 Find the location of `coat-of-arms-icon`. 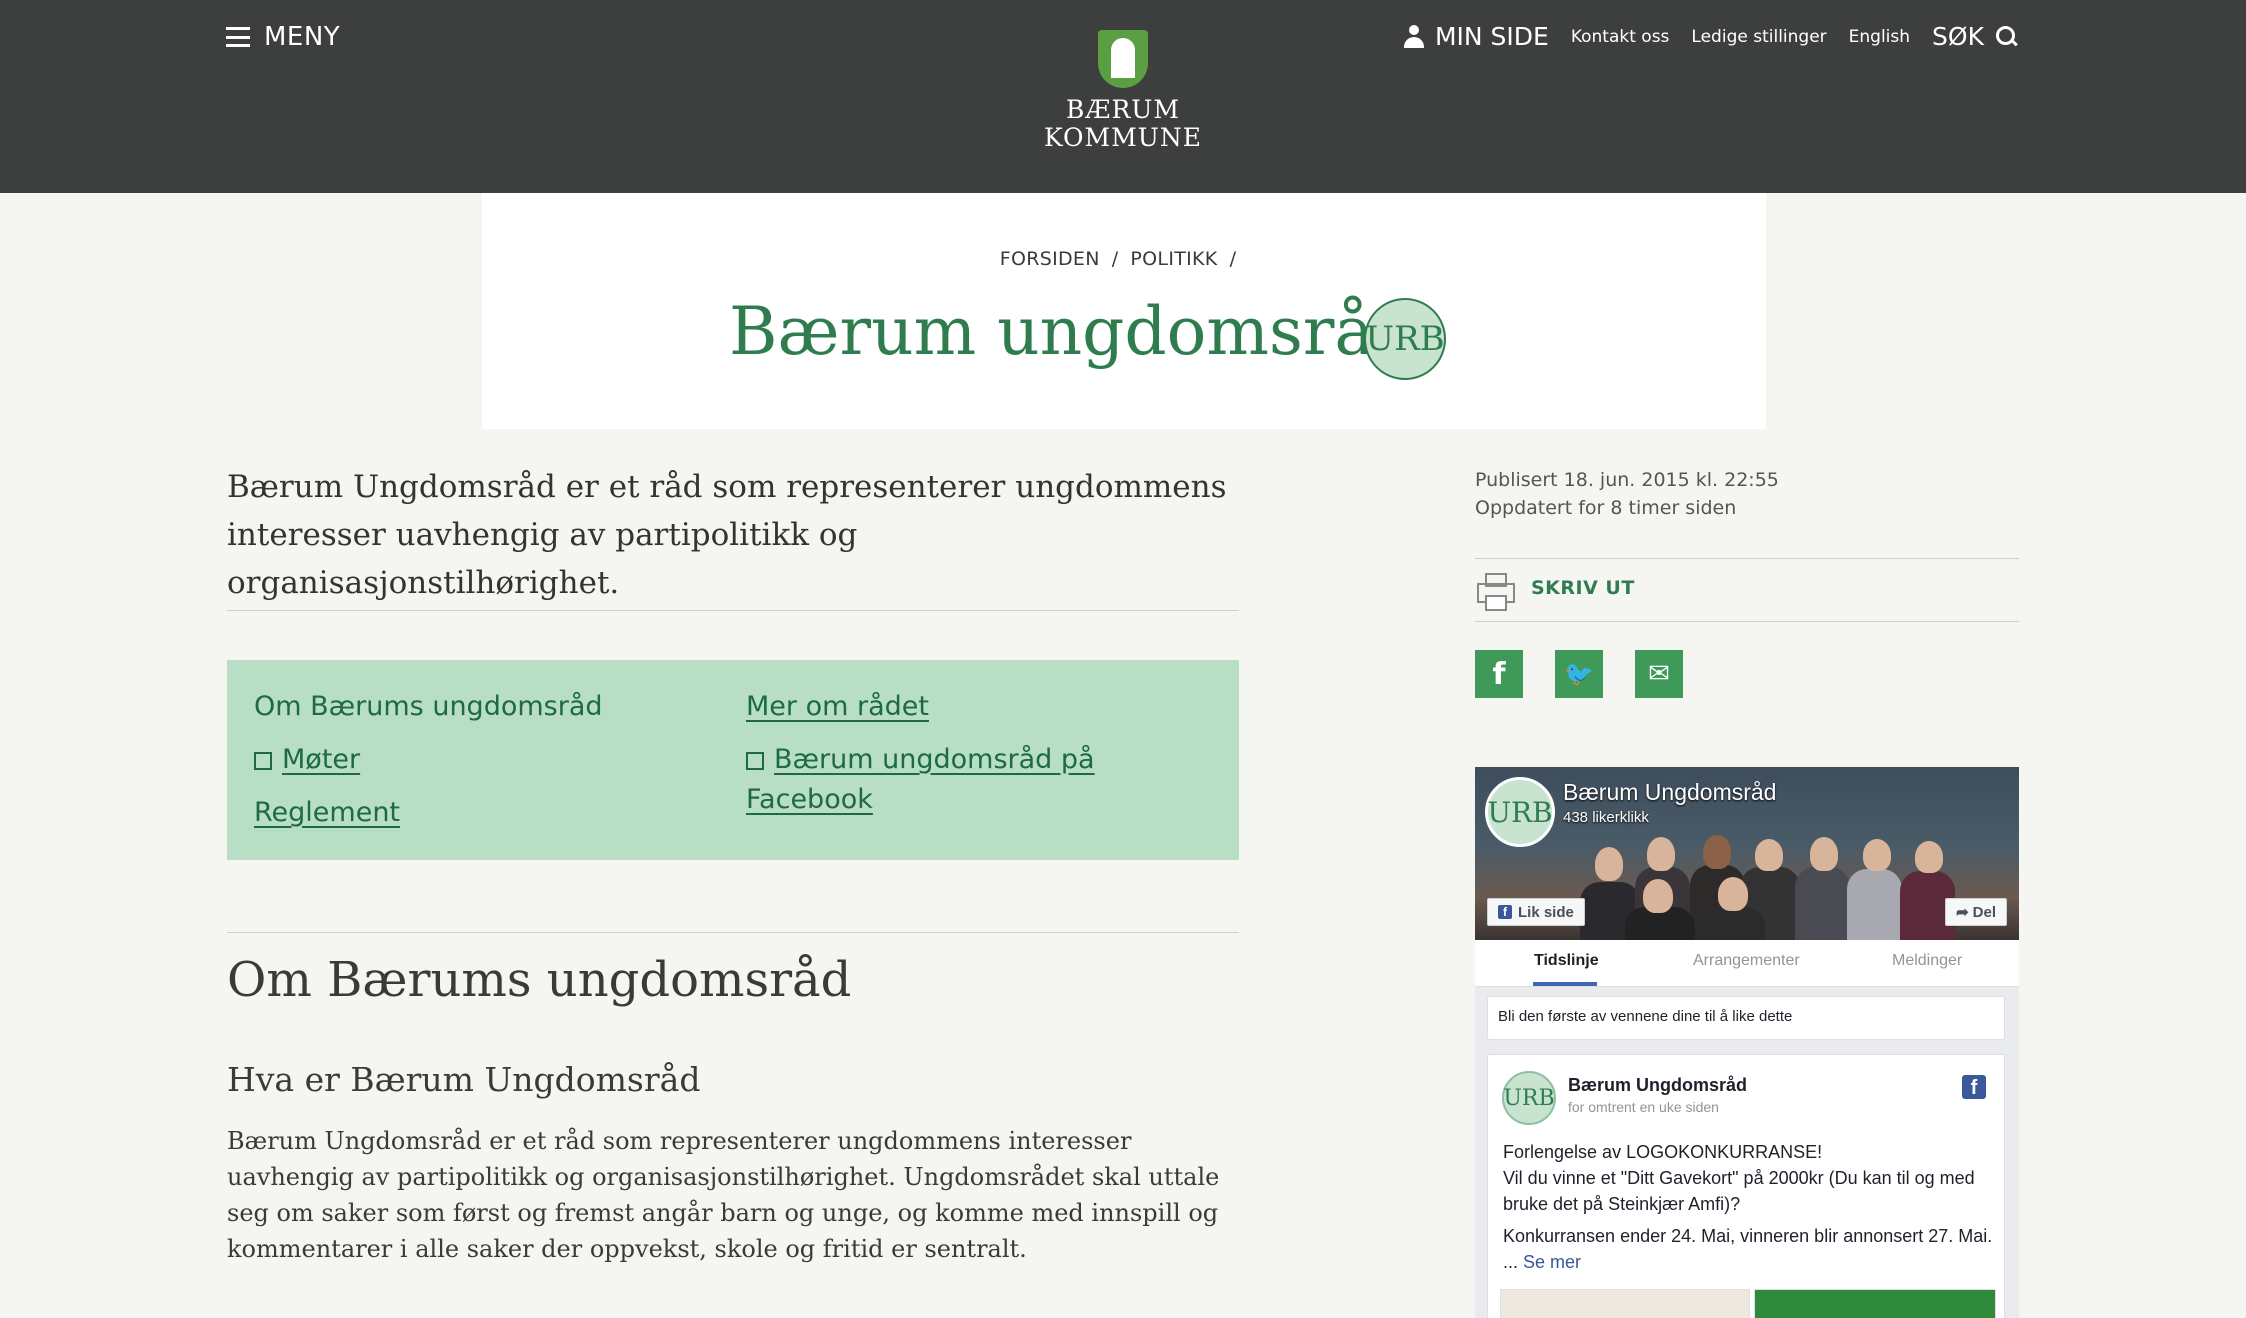

coat-of-arms-icon is located at coordinates (1123, 59).